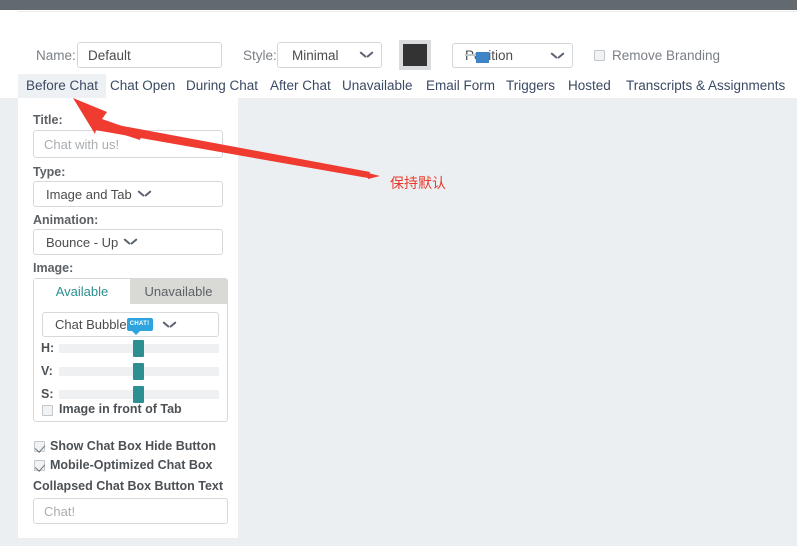 The image size is (797, 546). Describe the element at coordinates (260, 55) in the screenshot. I see `style-label: Style:` at that location.